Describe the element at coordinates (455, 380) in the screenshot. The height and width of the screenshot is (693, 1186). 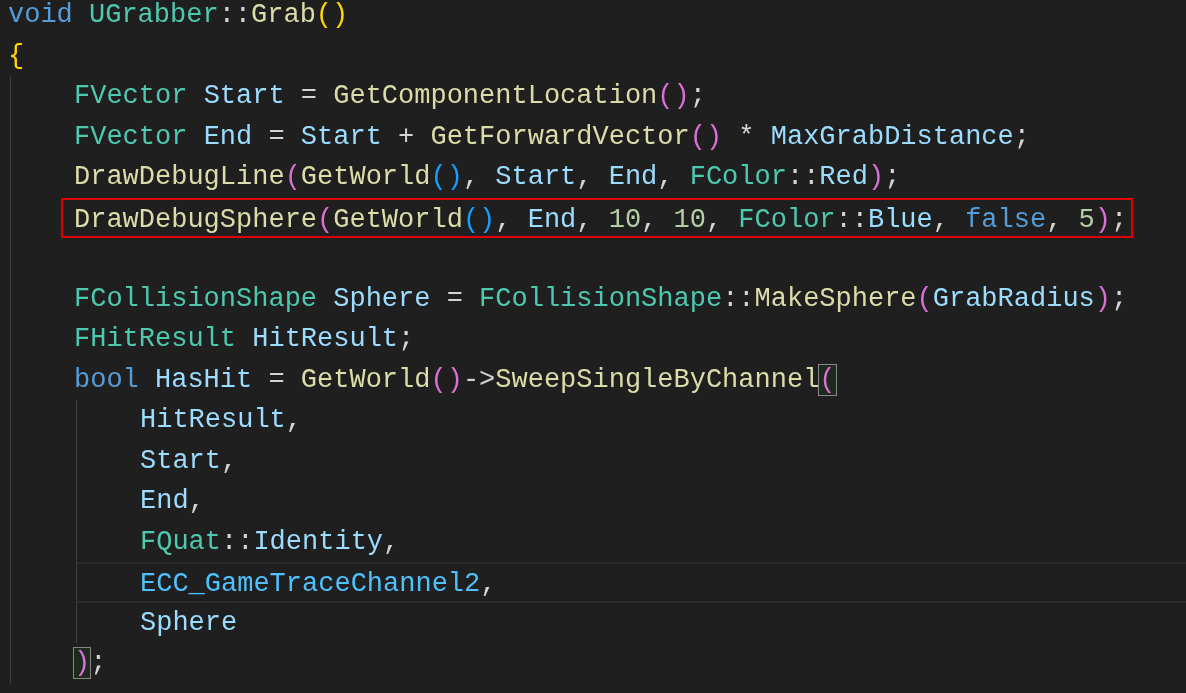
I see `code-line: bool HasHit = GetWorld()->SweepSingleByChannel(` at that location.